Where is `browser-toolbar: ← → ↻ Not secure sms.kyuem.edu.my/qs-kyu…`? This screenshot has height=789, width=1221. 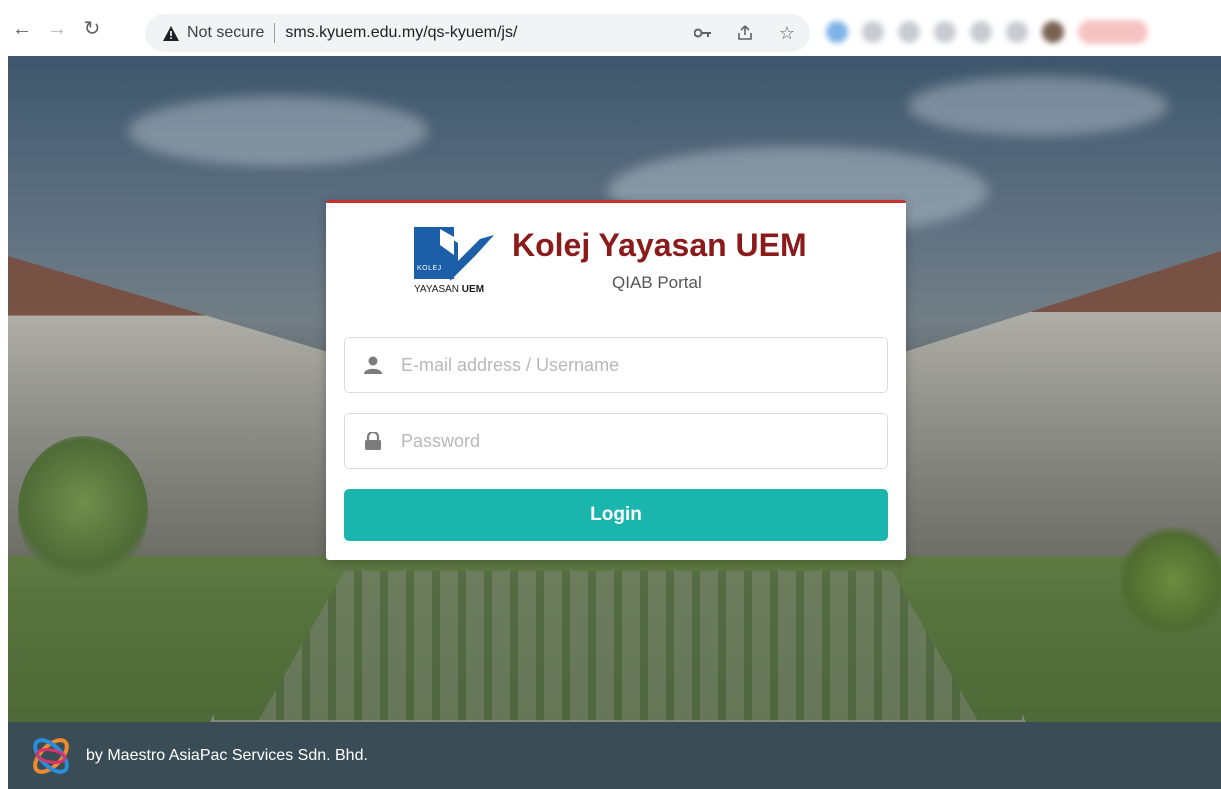 browser-toolbar: ← → ↻ Not secure sms.kyuem.edu.my/qs-kyu… is located at coordinates (610, 28).